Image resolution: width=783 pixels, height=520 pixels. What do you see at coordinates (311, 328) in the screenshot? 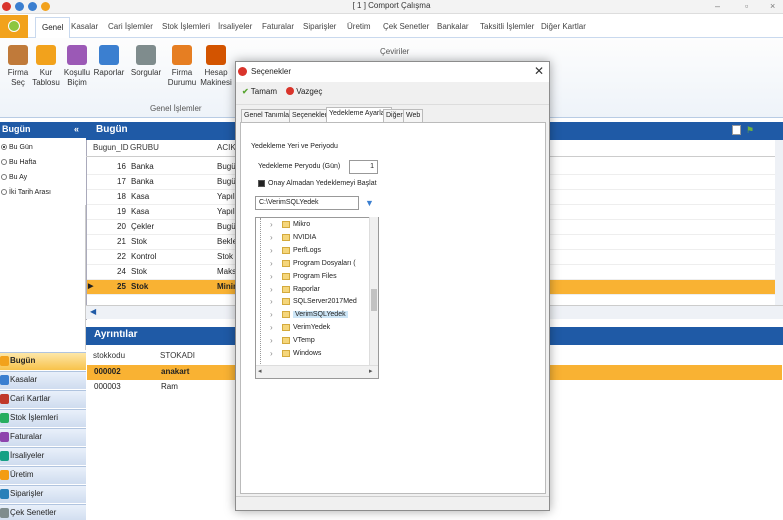
I see `folder-item: › VerimYedek` at bounding box center [311, 328].